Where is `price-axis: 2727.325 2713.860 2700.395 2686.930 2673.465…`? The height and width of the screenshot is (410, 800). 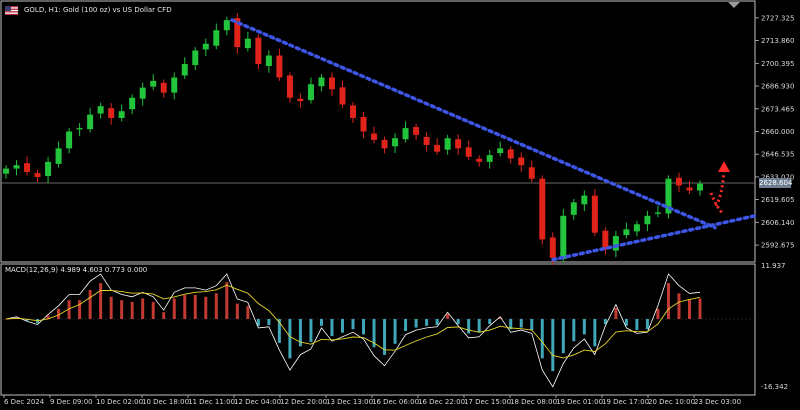 price-axis: 2727.325 2713.860 2700.395 2686.930 2673.465… is located at coordinates (774, 132).